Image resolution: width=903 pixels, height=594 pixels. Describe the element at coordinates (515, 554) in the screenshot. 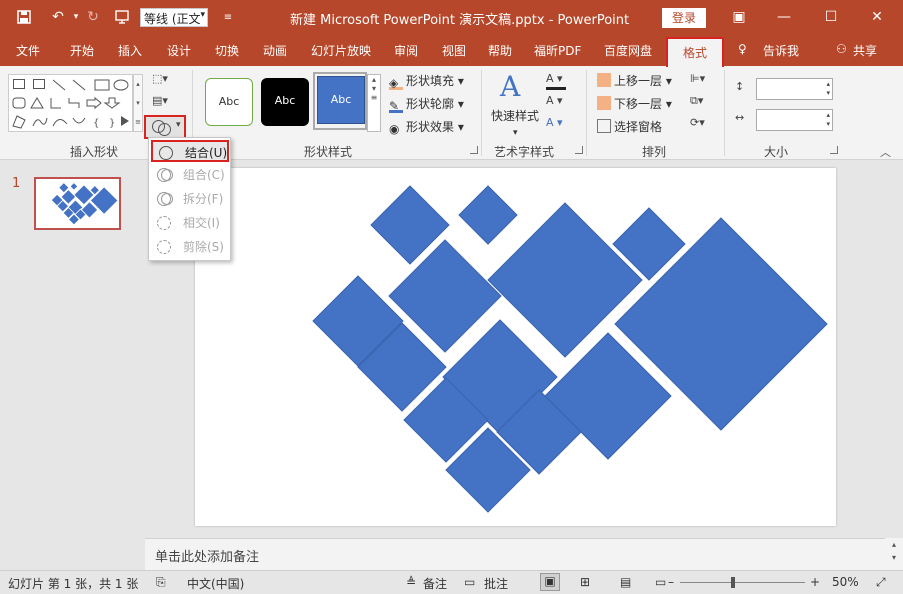

I see `notes-pane: 单击此处添加备注` at that location.